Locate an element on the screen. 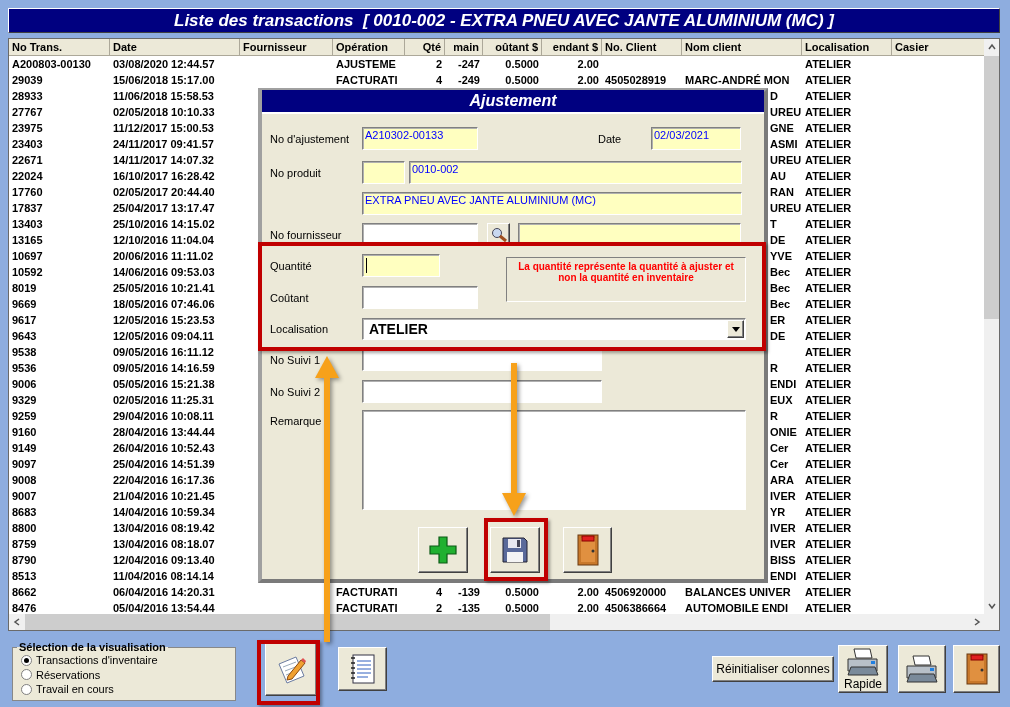 This screenshot has height=707, width=1010. table-cell-text: 13/04/2016 08:19.42 is located at coordinates (164, 528).